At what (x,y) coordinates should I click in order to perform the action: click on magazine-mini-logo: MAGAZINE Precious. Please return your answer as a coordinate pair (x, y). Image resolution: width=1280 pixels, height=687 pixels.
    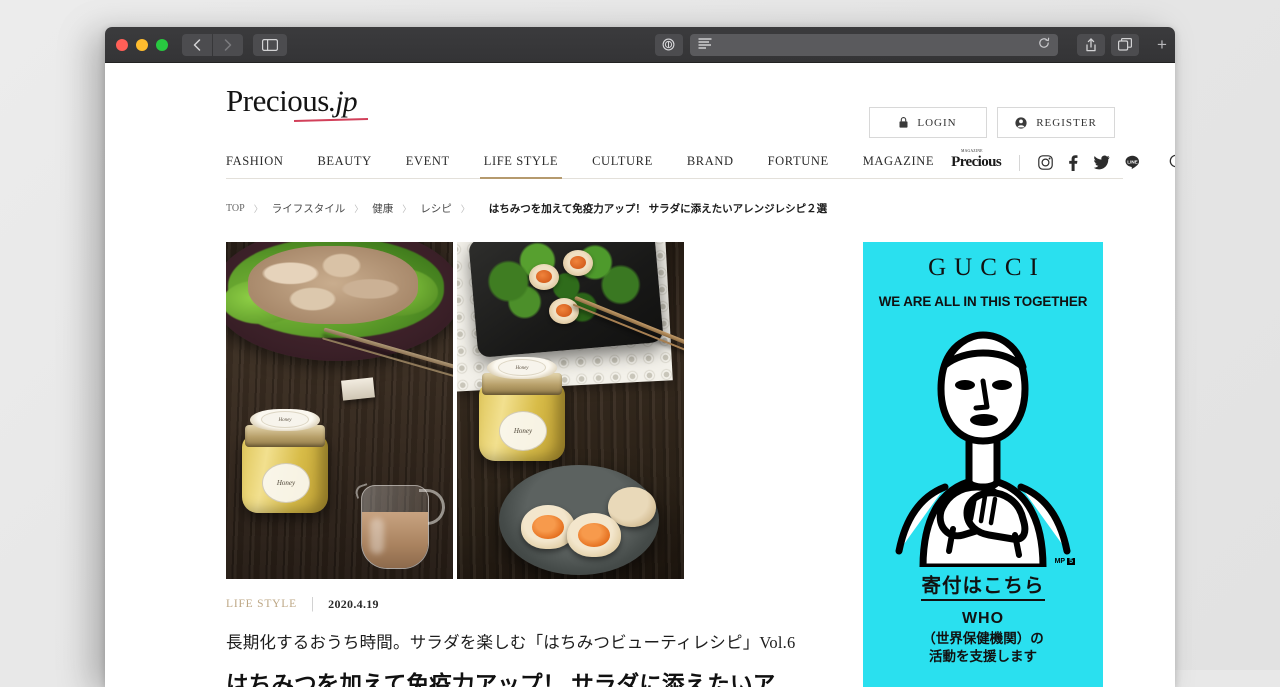
    Looking at the image, I should click on (976, 159).